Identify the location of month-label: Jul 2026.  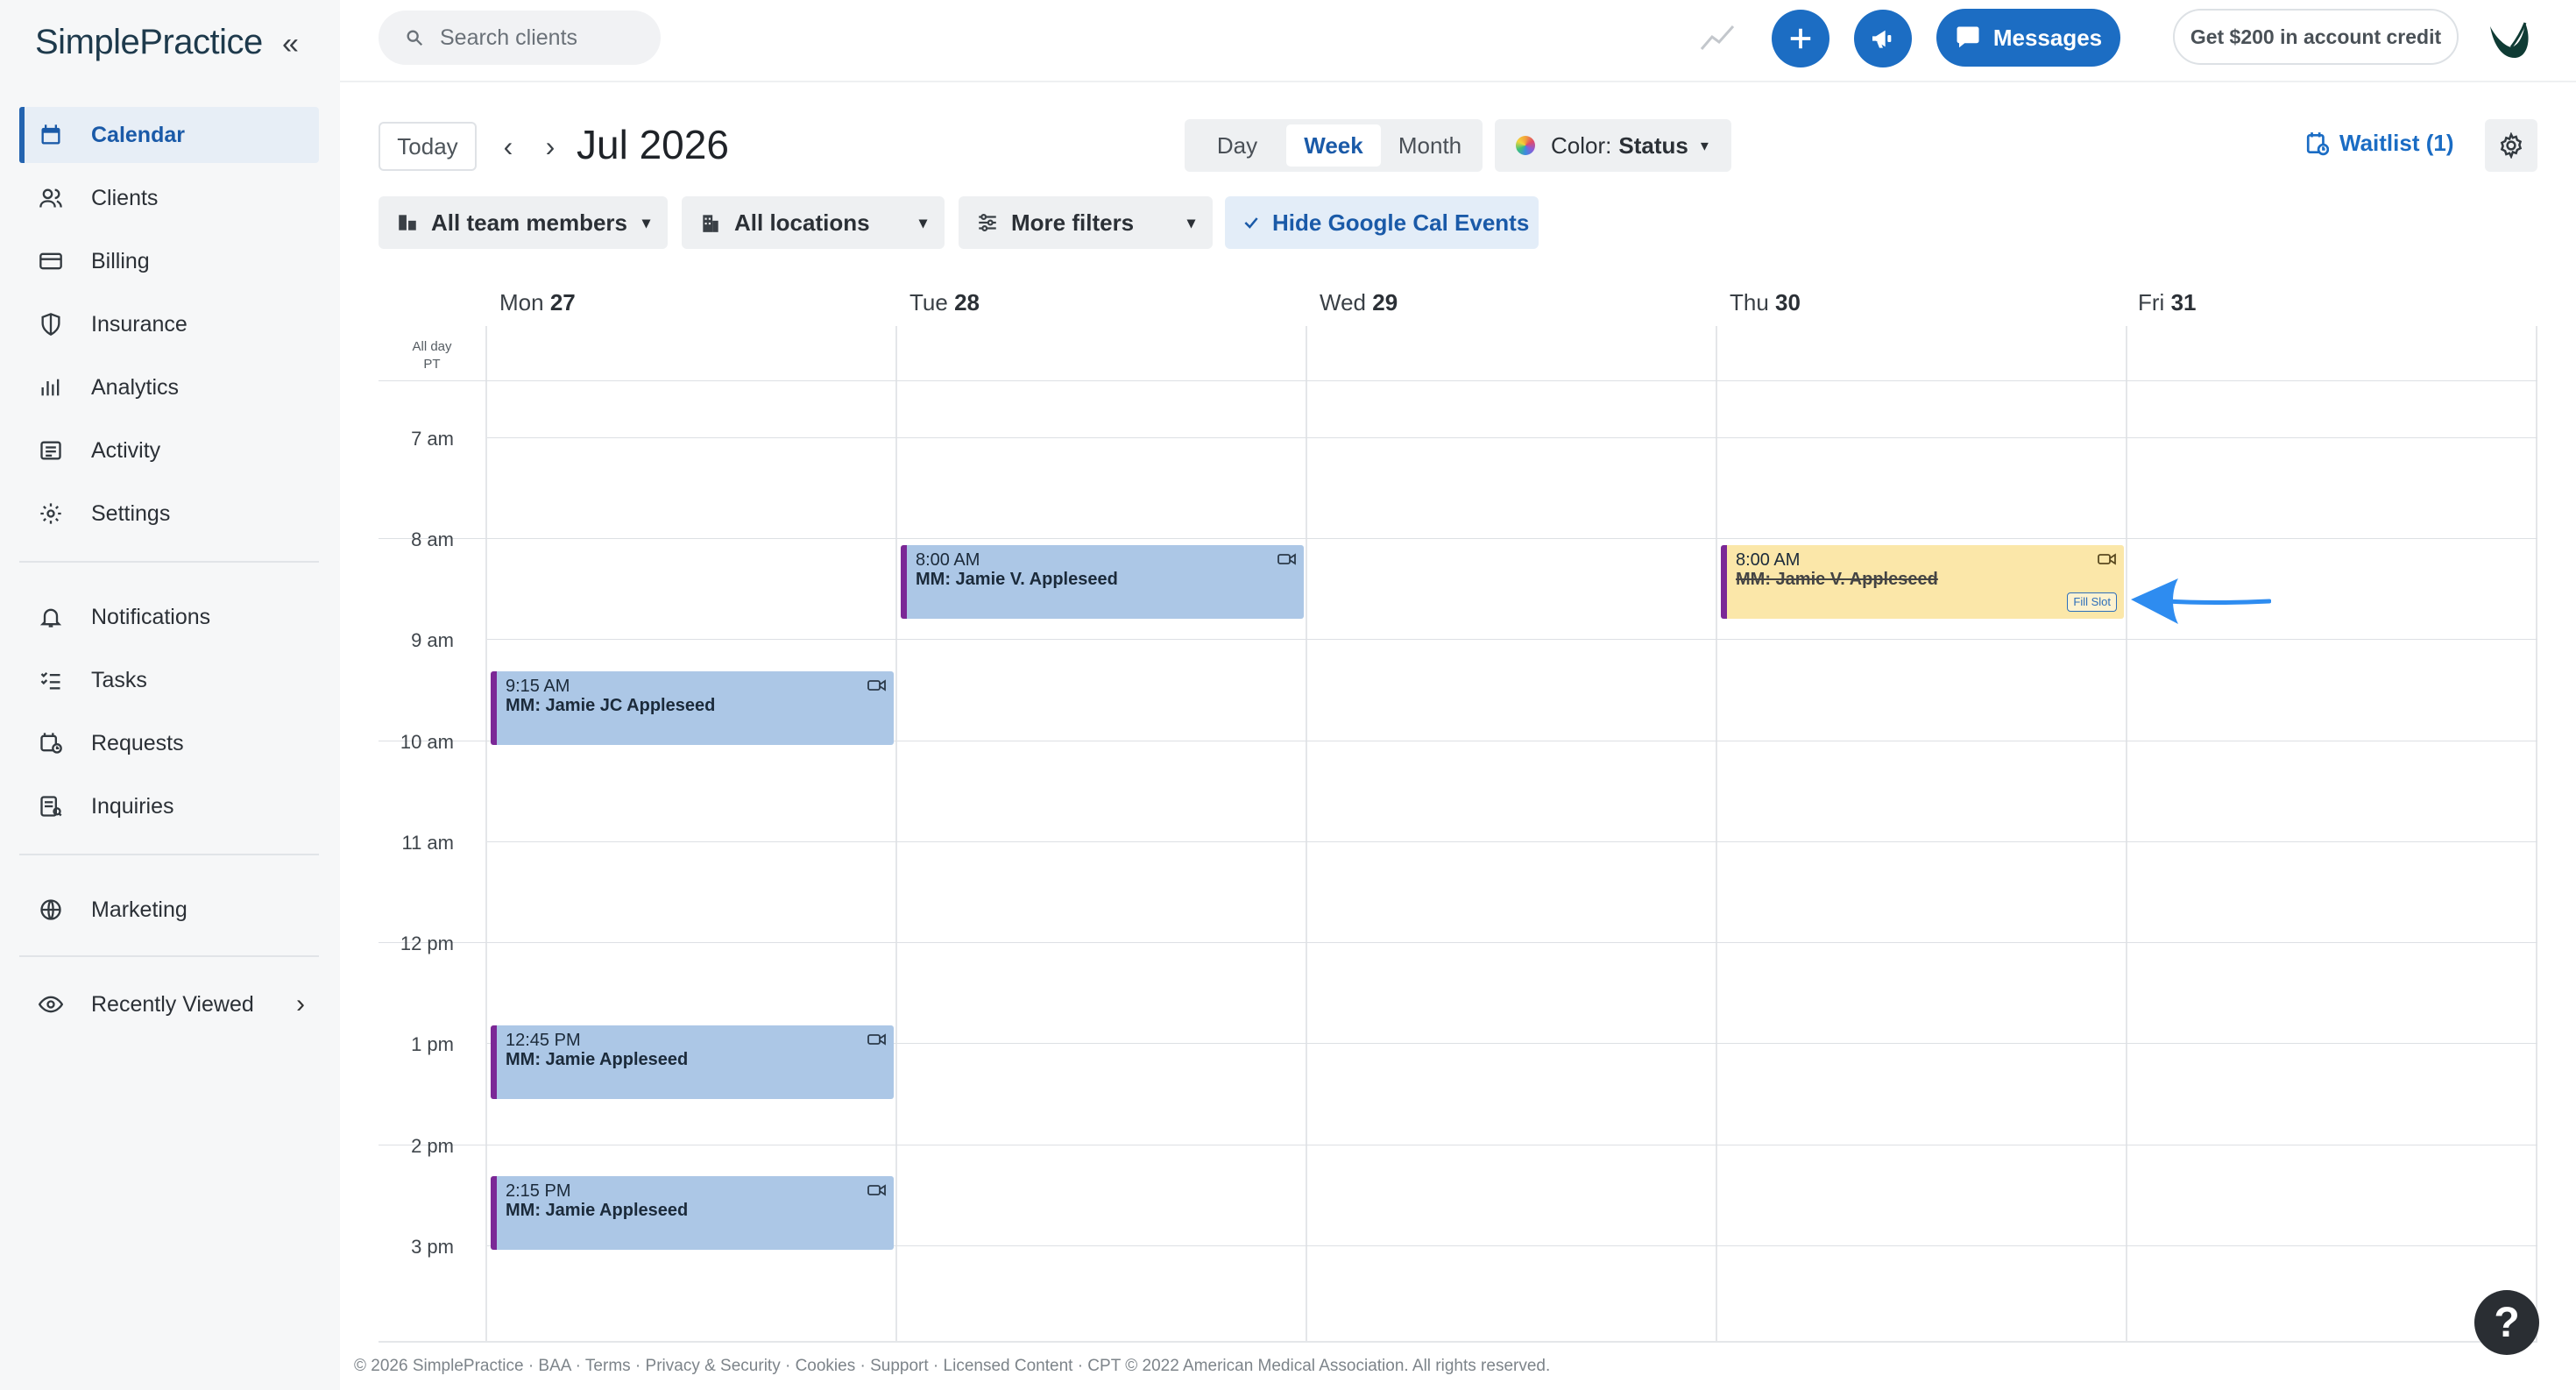
(653, 144).